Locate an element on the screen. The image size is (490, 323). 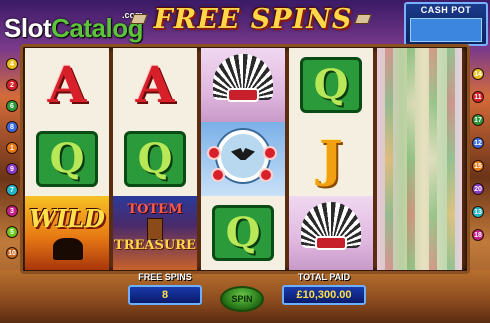
free-spins-label: FREE SPINS is located at coordinates (165, 277).